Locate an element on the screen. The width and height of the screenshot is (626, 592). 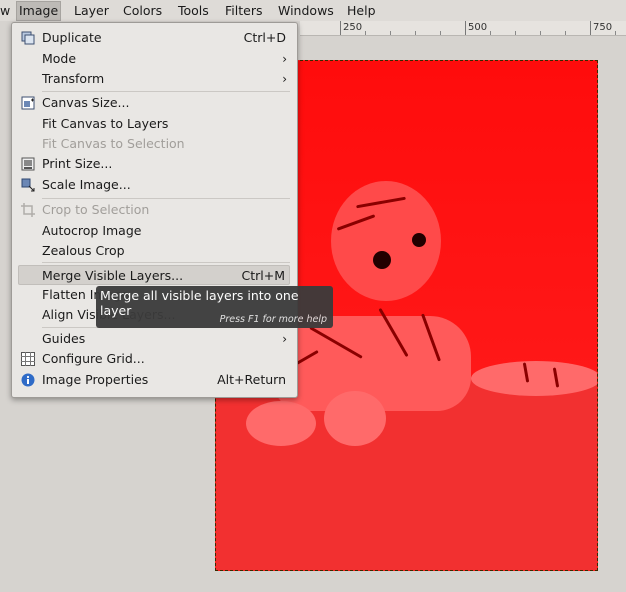
ruler-label-250: 250 is located at coordinates (353, 27).